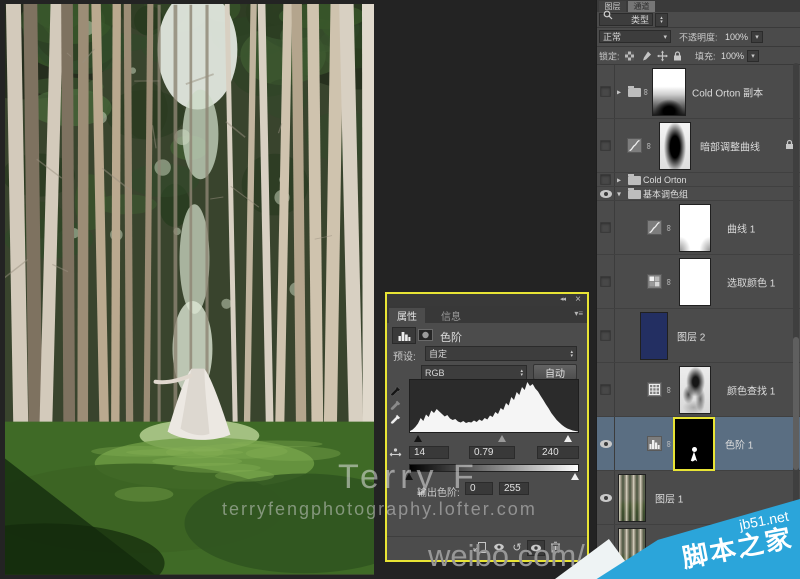 Image resolution: width=800 pixels, height=579 pixels. I want to click on view-previous-state-eye-icon, so click(499, 547).